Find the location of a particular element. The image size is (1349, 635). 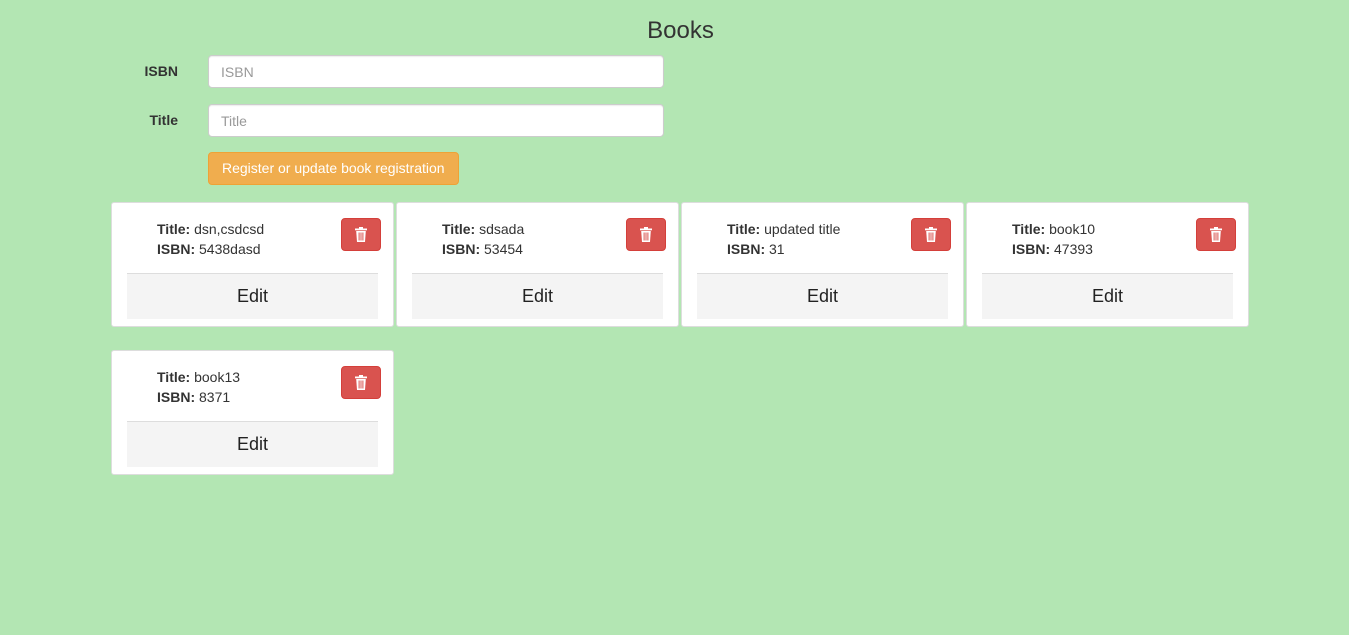

book-title: dsn,csdcsd is located at coordinates (229, 229).